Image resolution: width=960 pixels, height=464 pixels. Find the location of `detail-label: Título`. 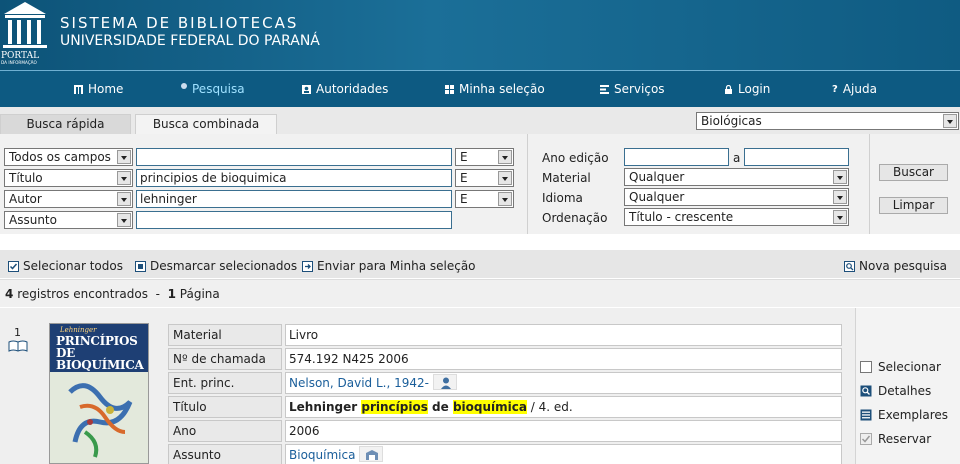

detail-label: Título is located at coordinates (225, 407).